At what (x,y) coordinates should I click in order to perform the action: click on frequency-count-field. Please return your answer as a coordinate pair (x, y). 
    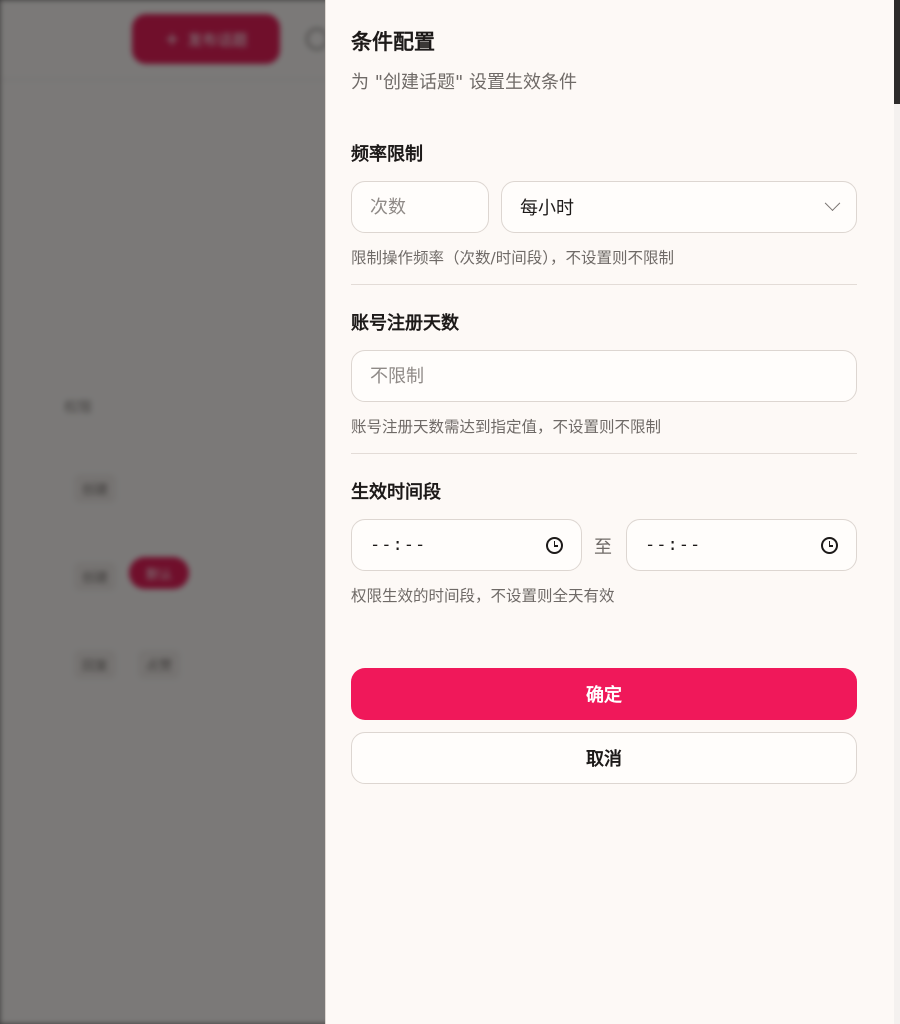
    Looking at the image, I should click on (420, 207).